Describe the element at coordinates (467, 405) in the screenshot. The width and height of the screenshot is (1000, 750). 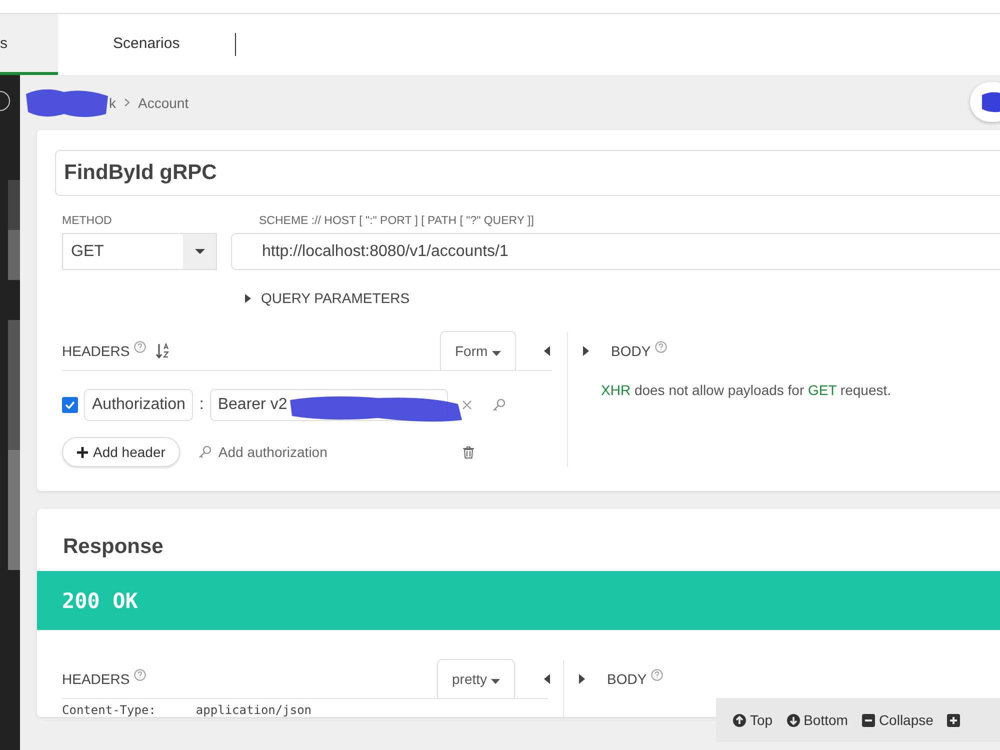
I see `close-icon` at that location.